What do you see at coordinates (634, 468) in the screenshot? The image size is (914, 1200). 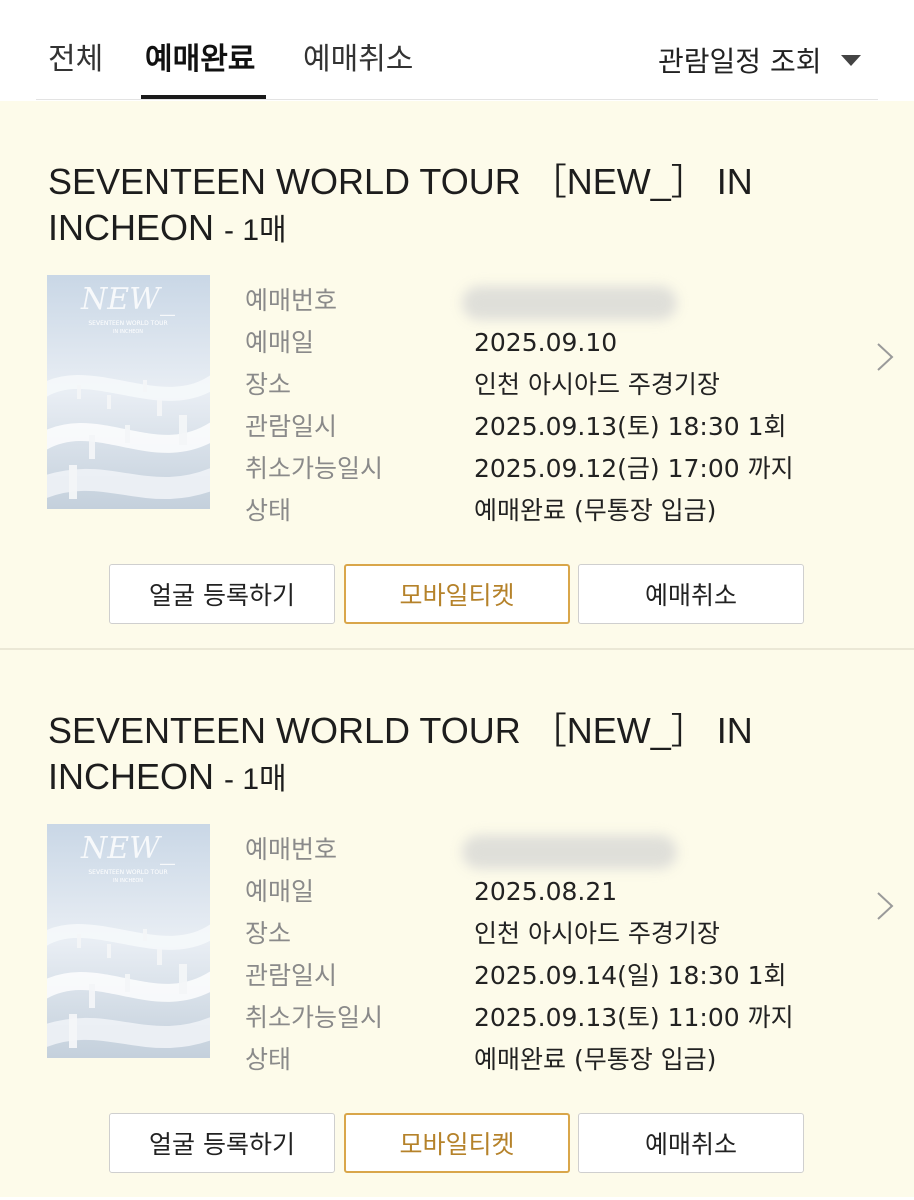 I see `cancel-deadline-value: 2025.09.12(금) 17:00 까지` at bounding box center [634, 468].